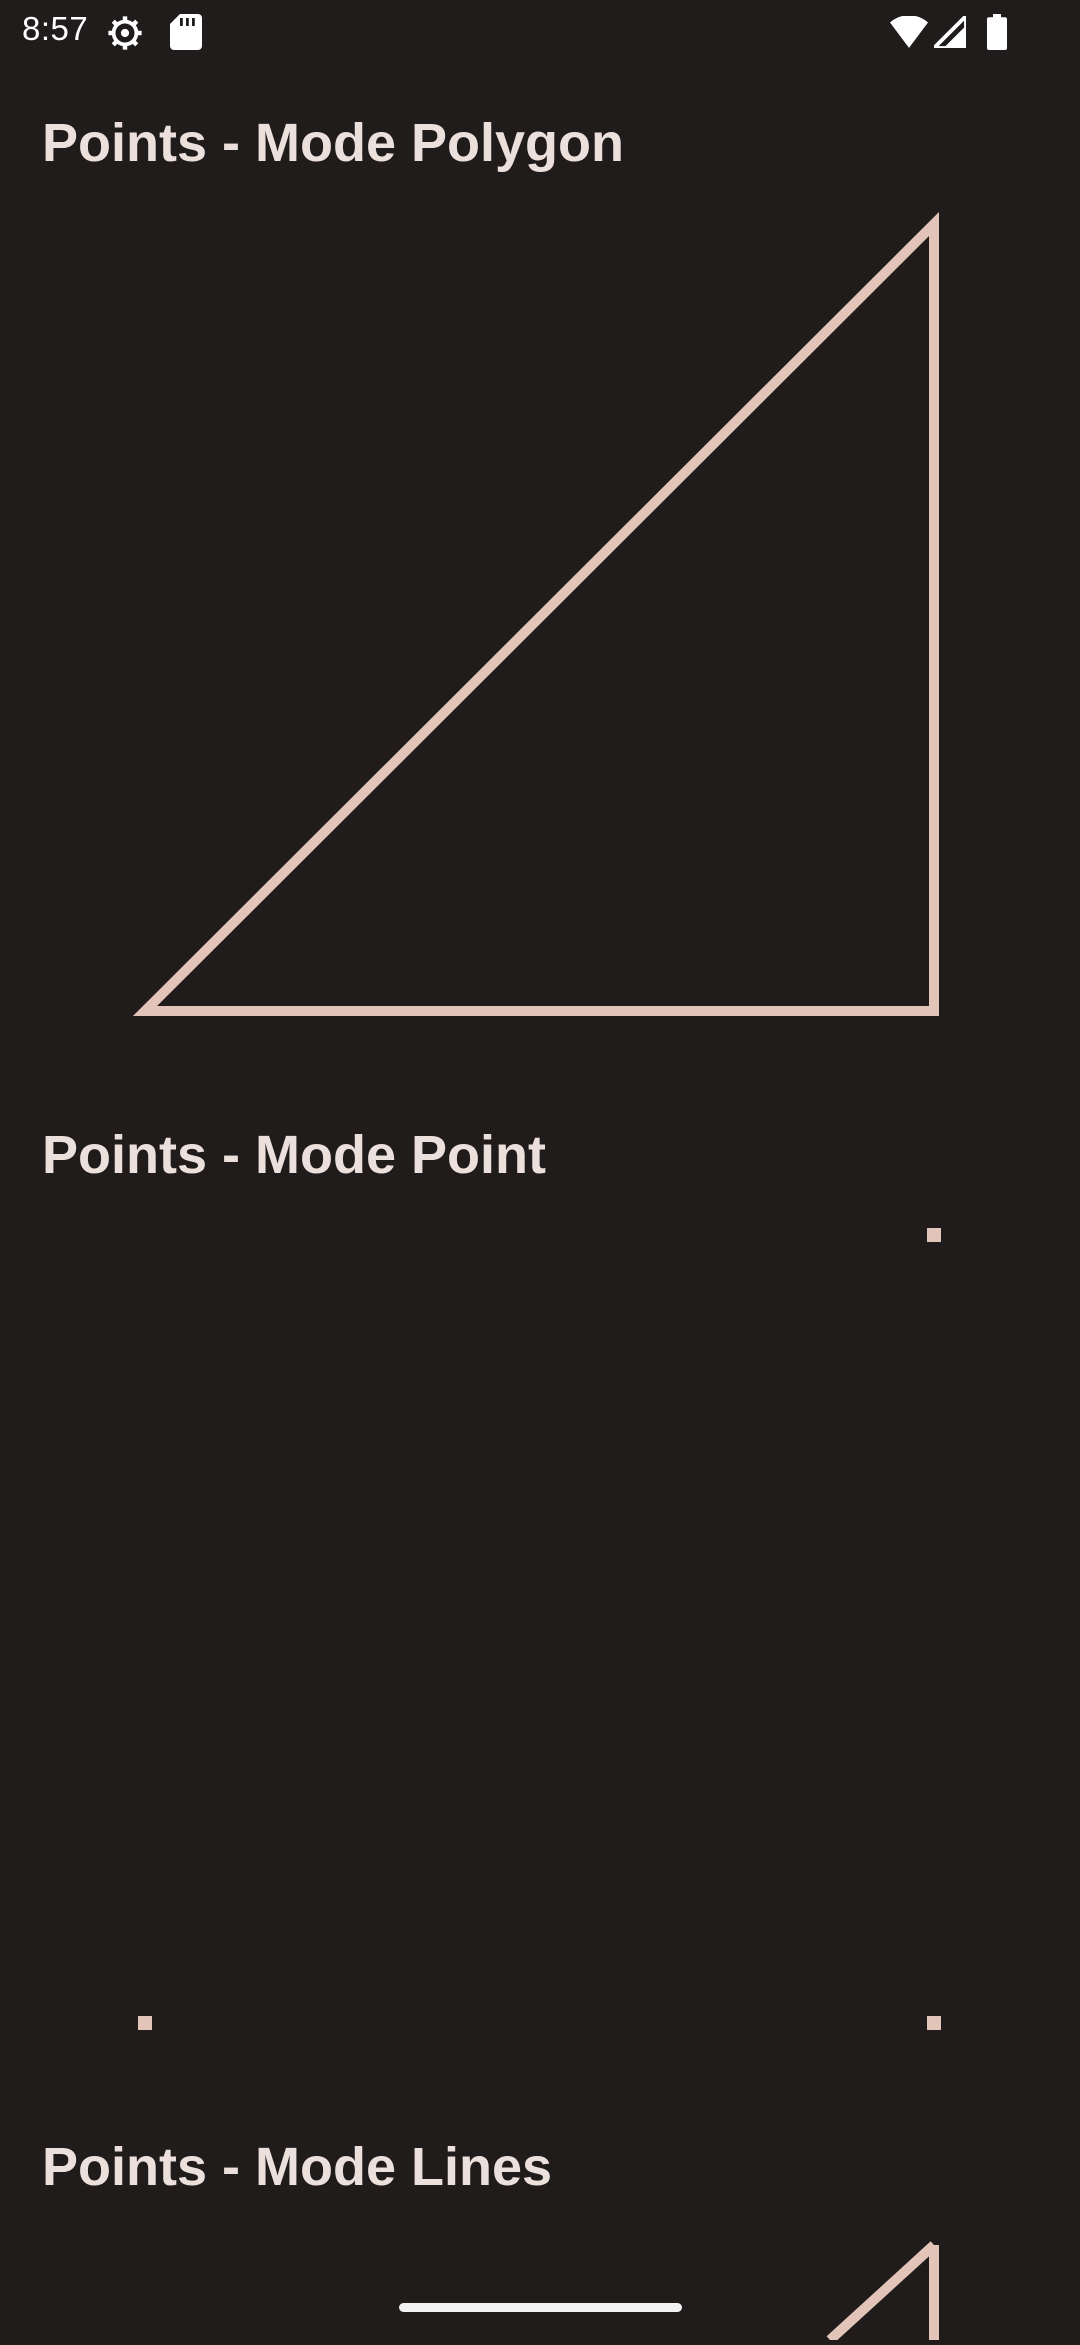 The image size is (1080, 2345). What do you see at coordinates (294, 1155) in the screenshot?
I see `section-title-point: Points - Mode Point` at bounding box center [294, 1155].